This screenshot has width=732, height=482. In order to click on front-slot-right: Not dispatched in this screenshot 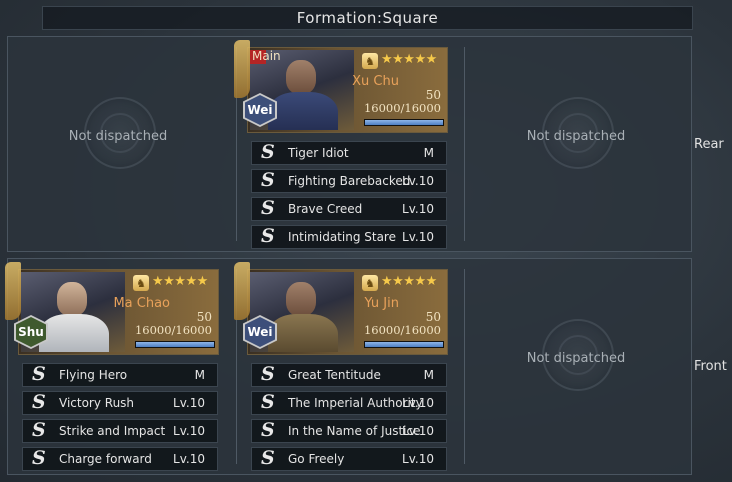, I will do `click(580, 361)`.